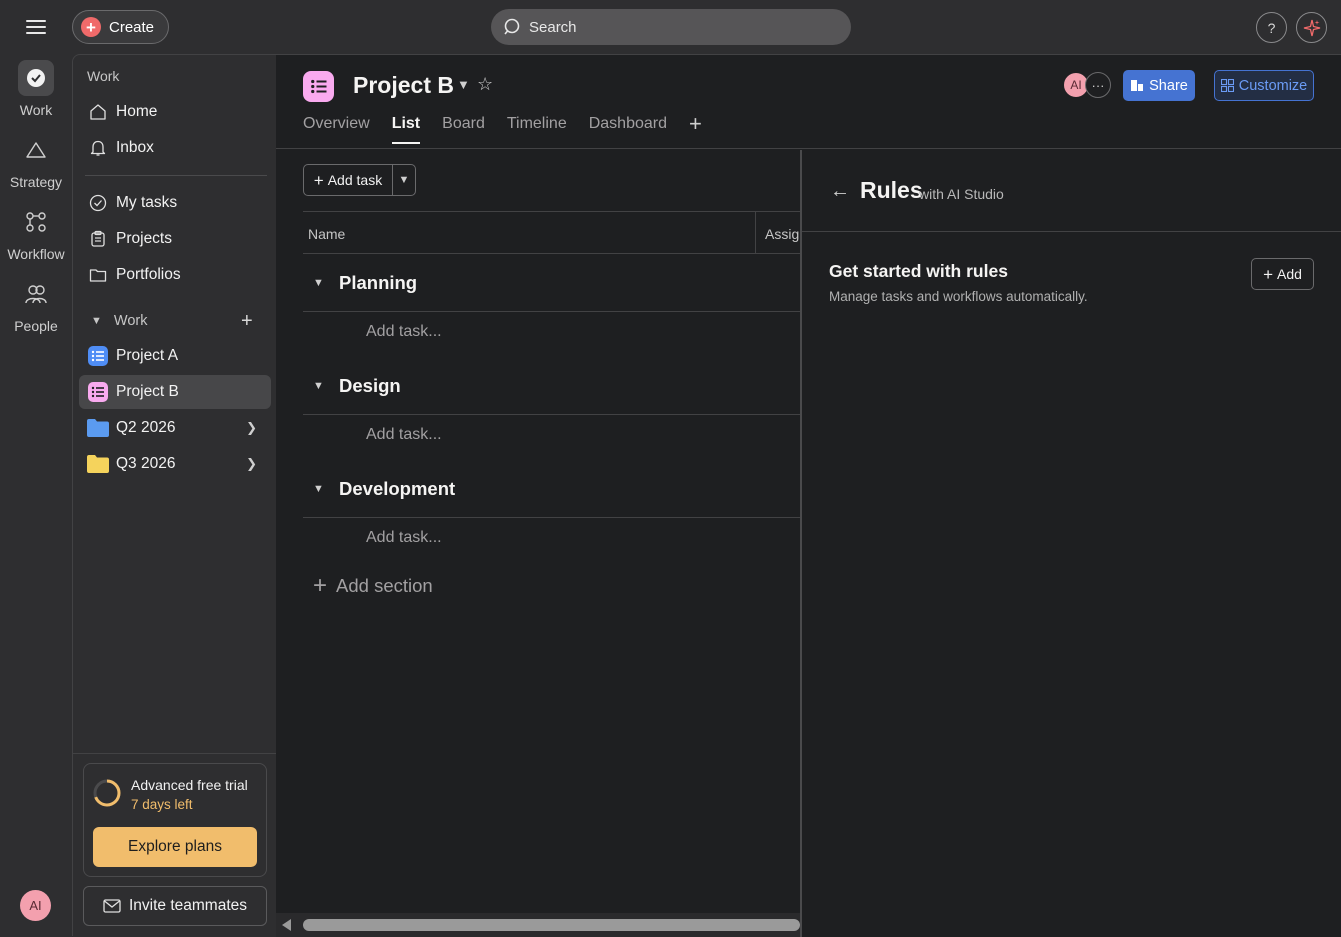  I want to click on rail-item-strategy: Strategy, so click(36, 161).